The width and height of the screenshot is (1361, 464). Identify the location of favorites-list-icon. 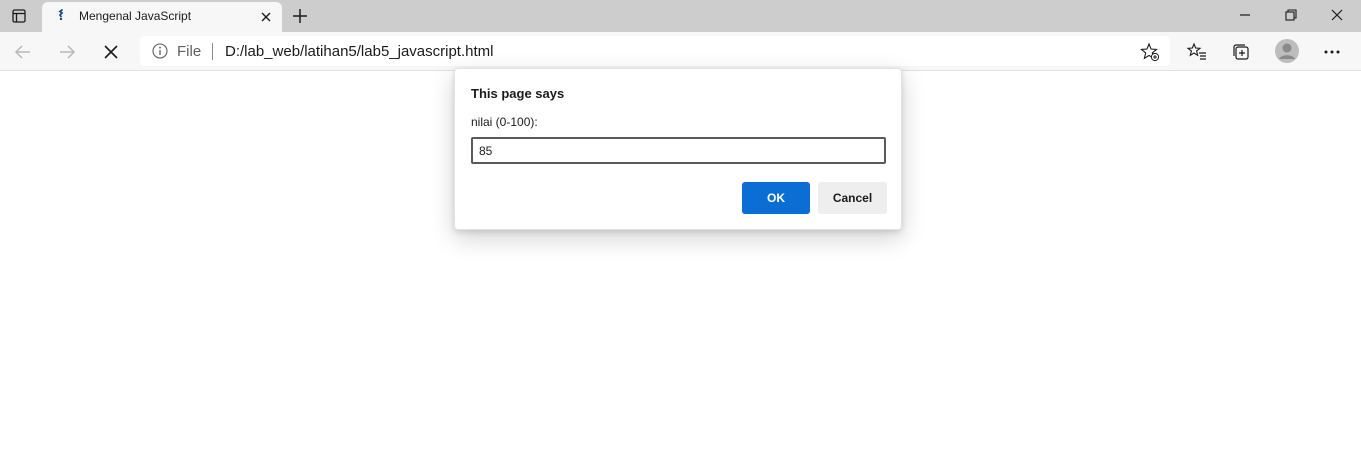
(1197, 52).